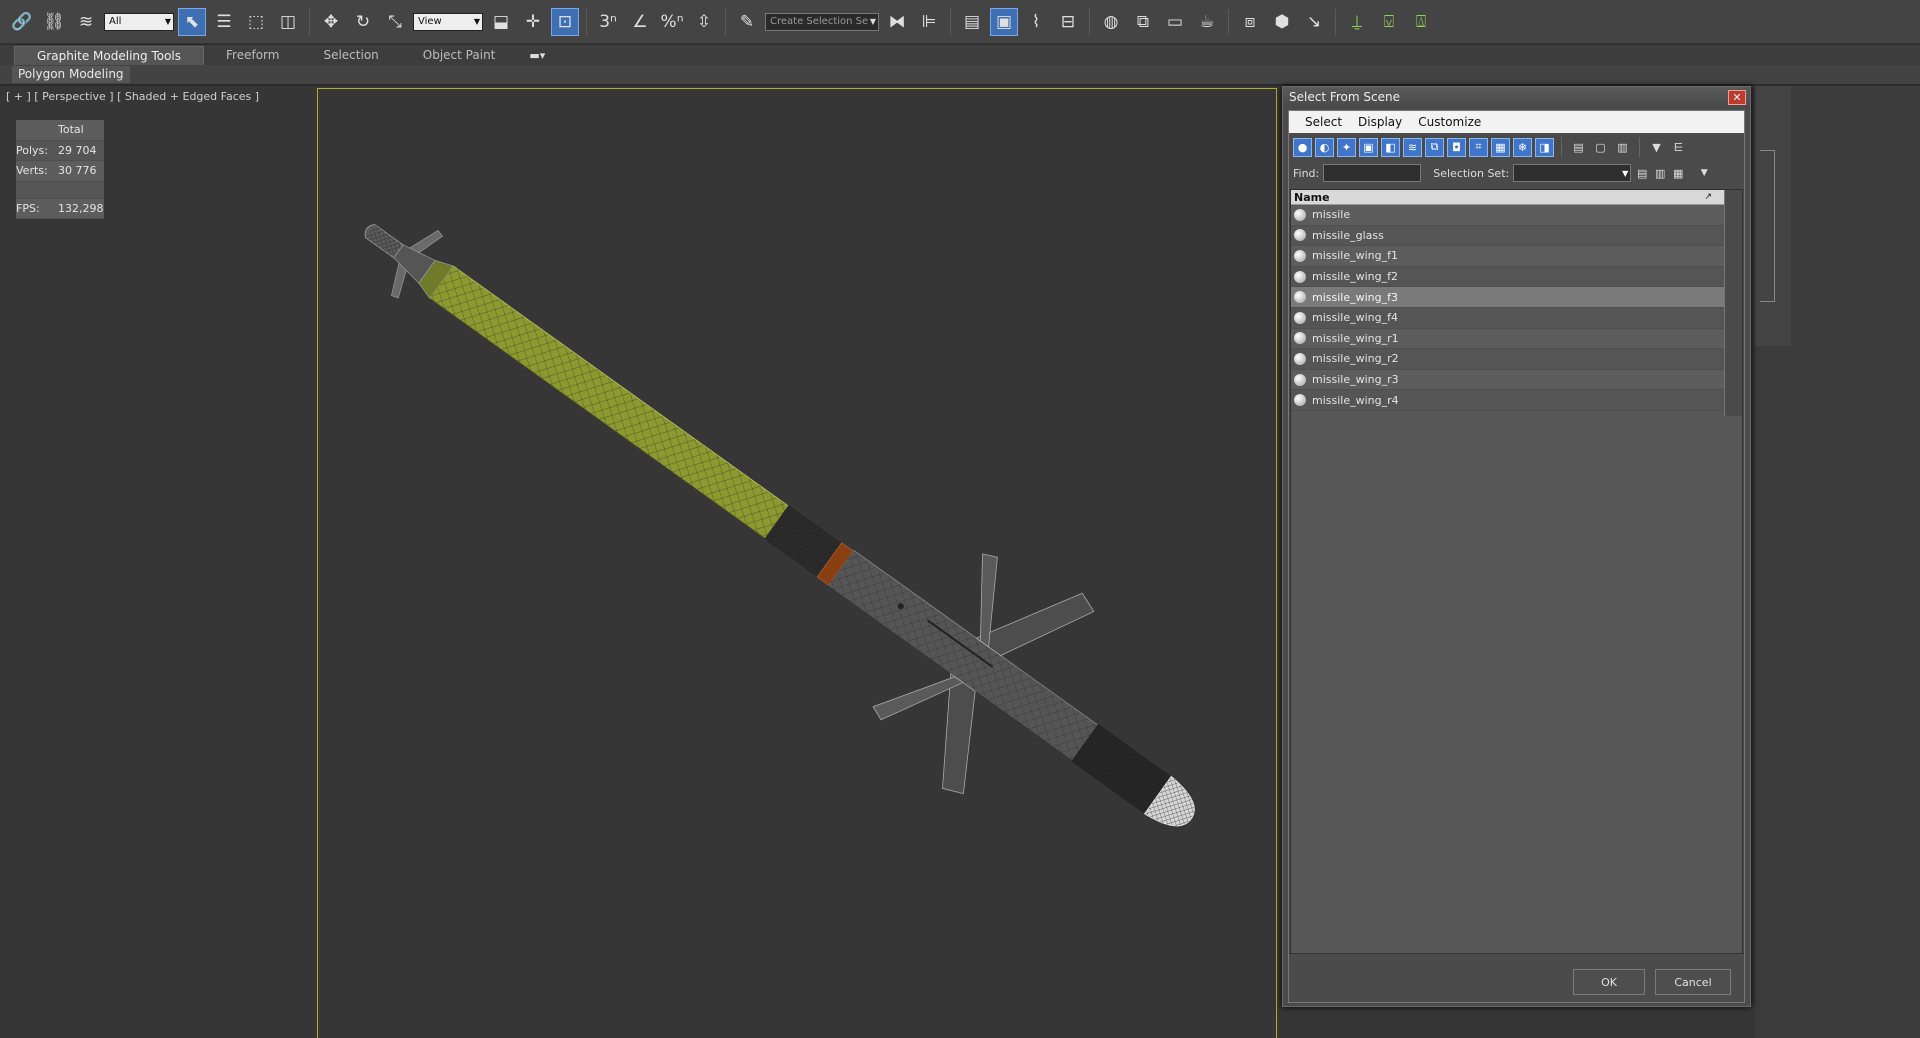  What do you see at coordinates (1678, 147) in the screenshot?
I see `filter-options-icon: ⋿` at bounding box center [1678, 147].